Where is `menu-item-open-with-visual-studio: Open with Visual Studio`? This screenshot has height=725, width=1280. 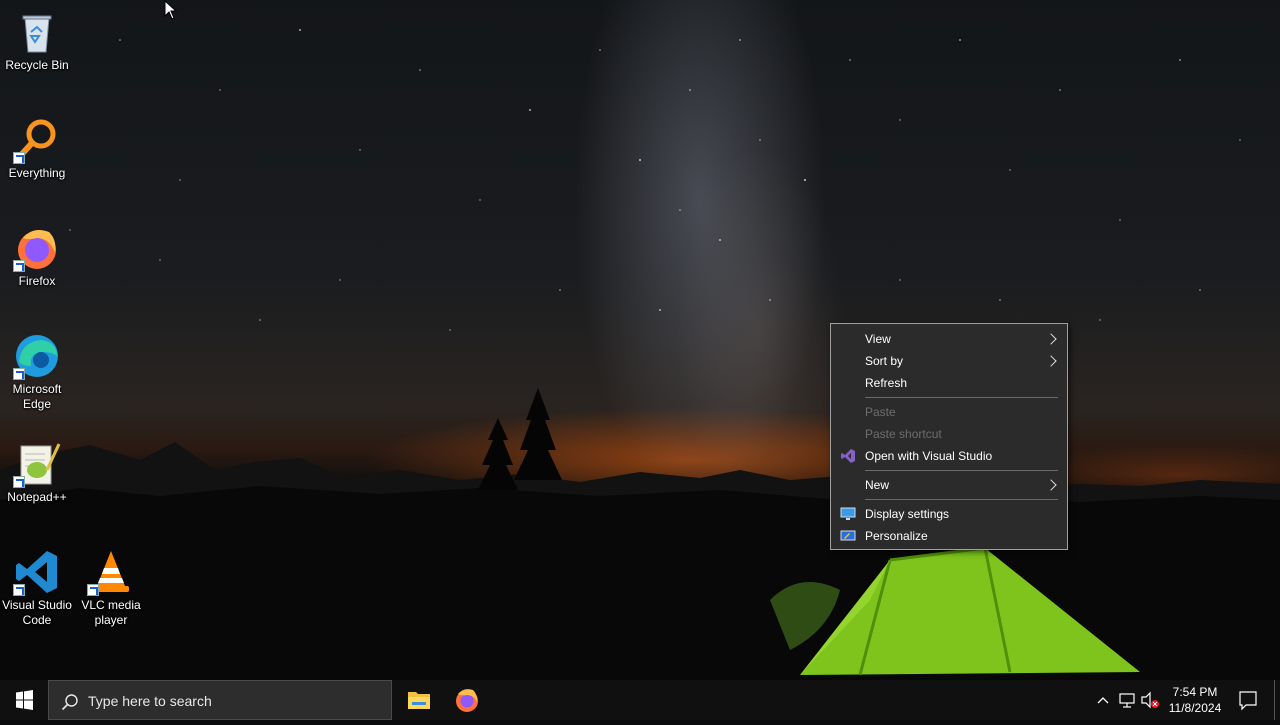
menu-item-open-with-visual-studio: Open with Visual Studio is located at coordinates (949, 456).